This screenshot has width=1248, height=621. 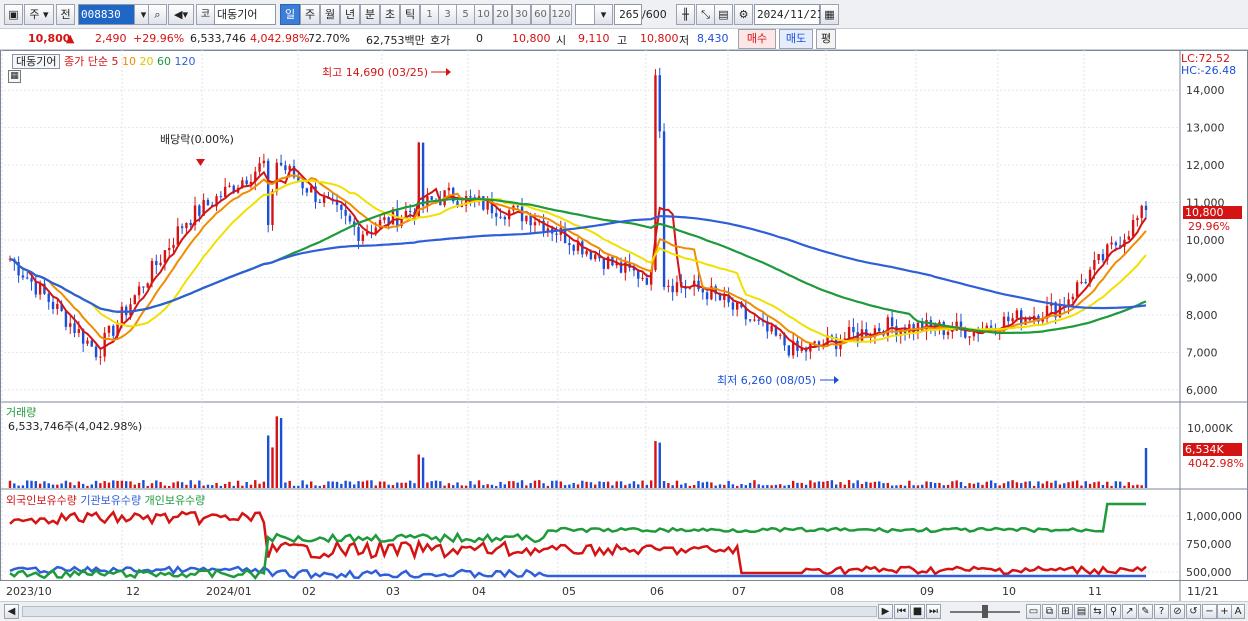 I want to click on speaker-icon: ◀▾, so click(x=181, y=14).